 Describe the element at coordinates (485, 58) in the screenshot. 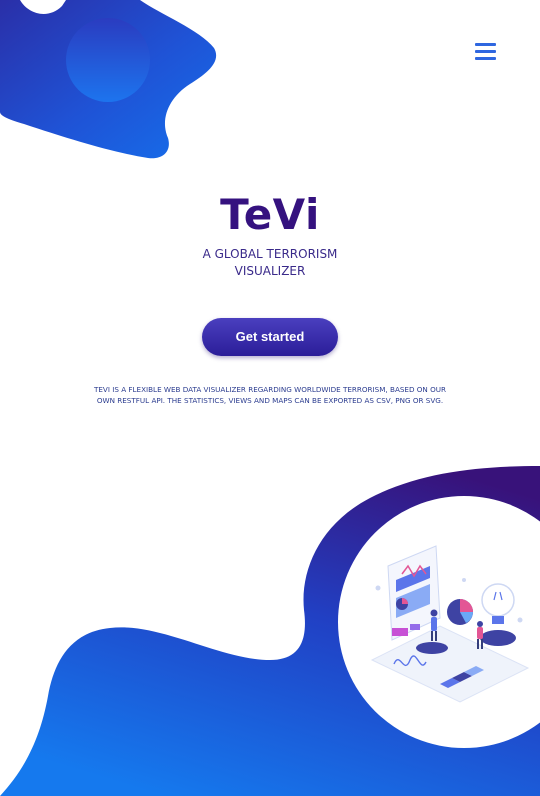

I see `menu-bar-bottom` at that location.